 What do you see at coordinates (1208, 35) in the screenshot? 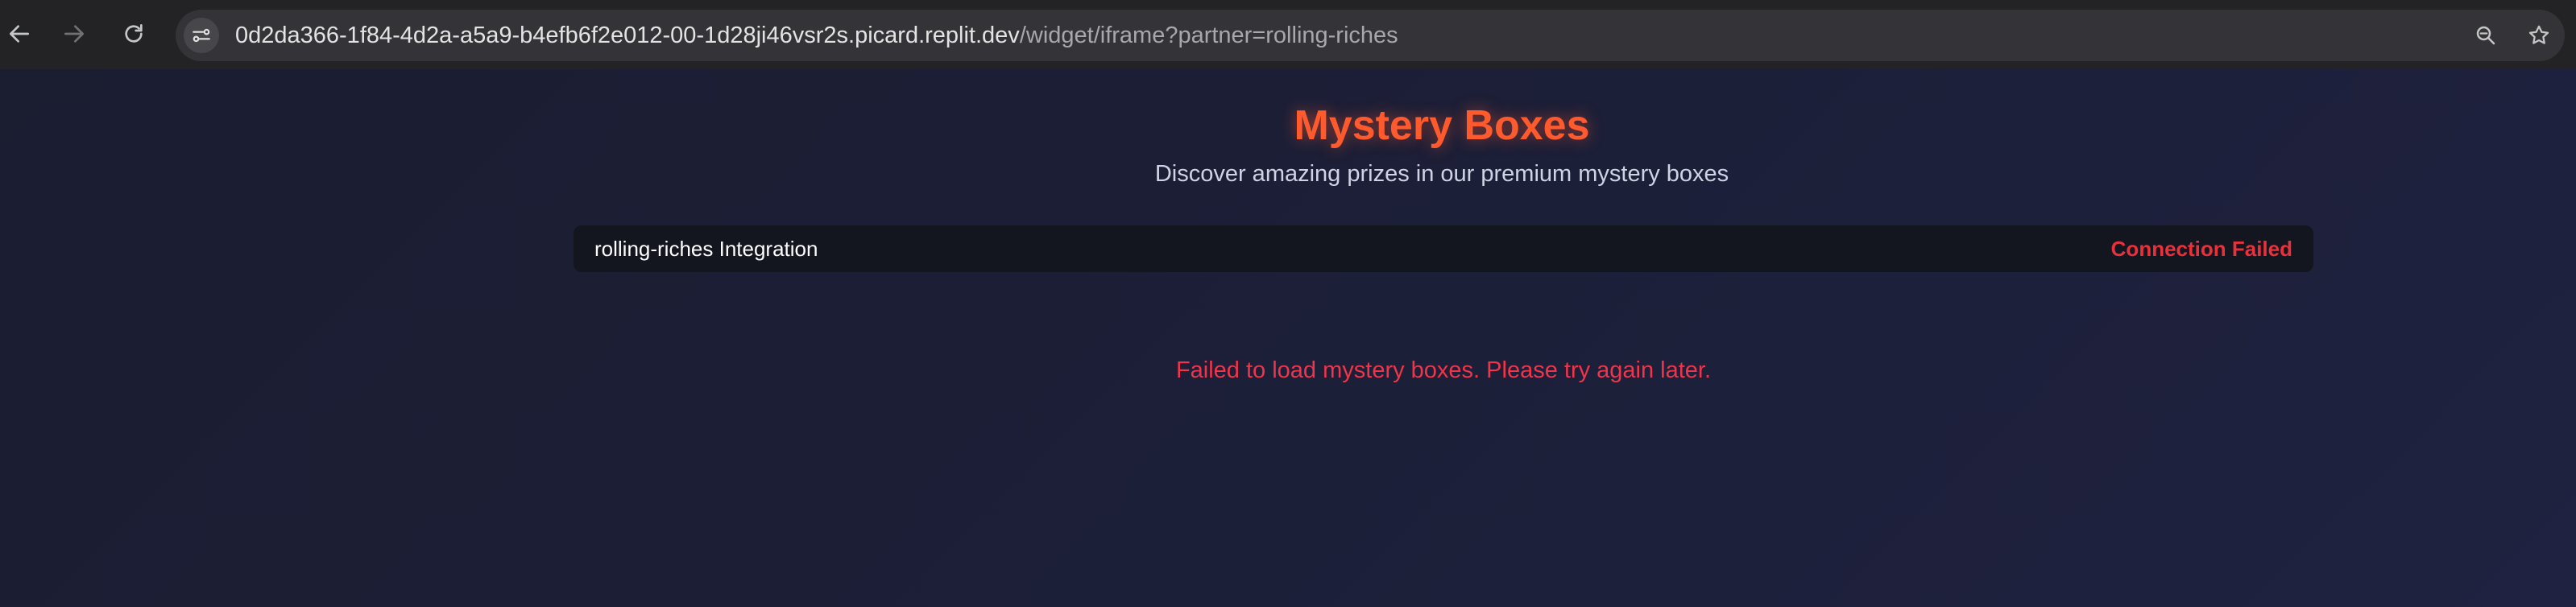
I see `url-path: /widget/iframe?partner=rolling-riches` at bounding box center [1208, 35].